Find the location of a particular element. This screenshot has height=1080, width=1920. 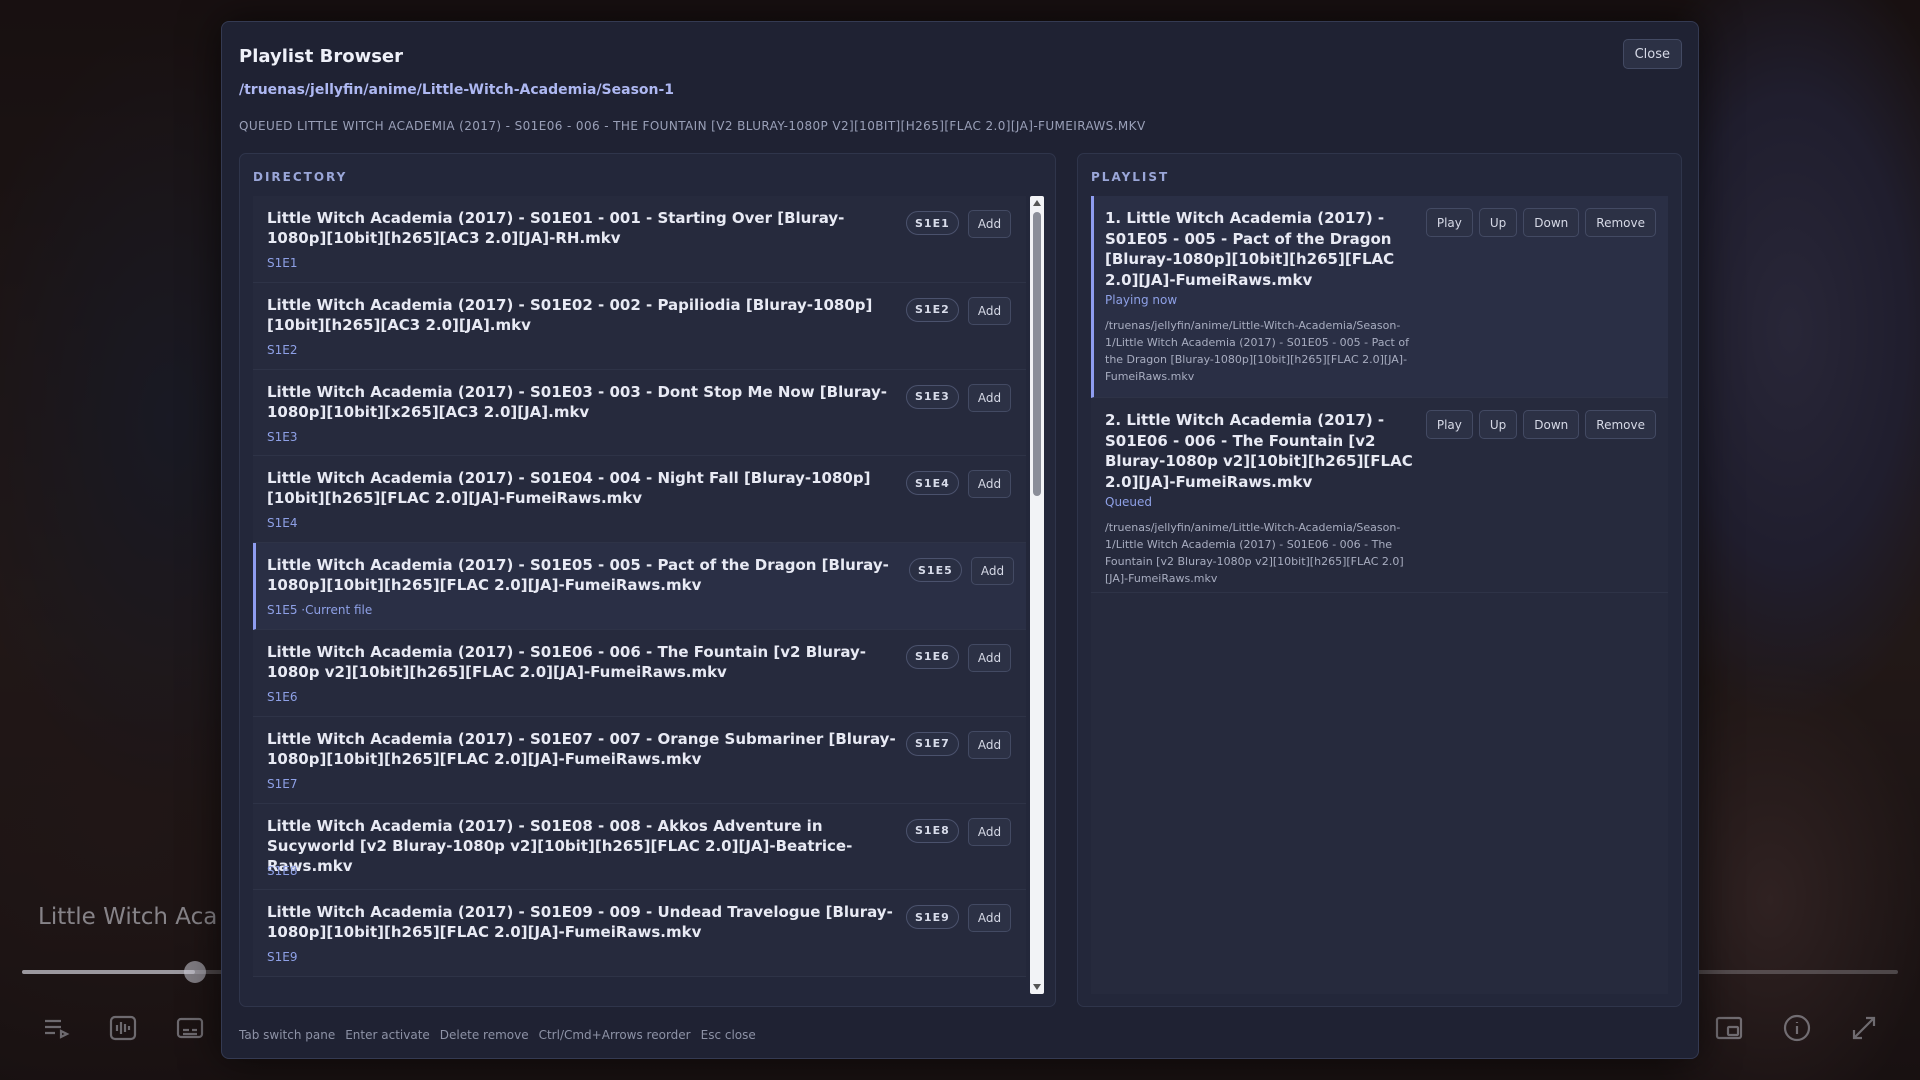

episode-badge: S1E6 is located at coordinates (932, 656).